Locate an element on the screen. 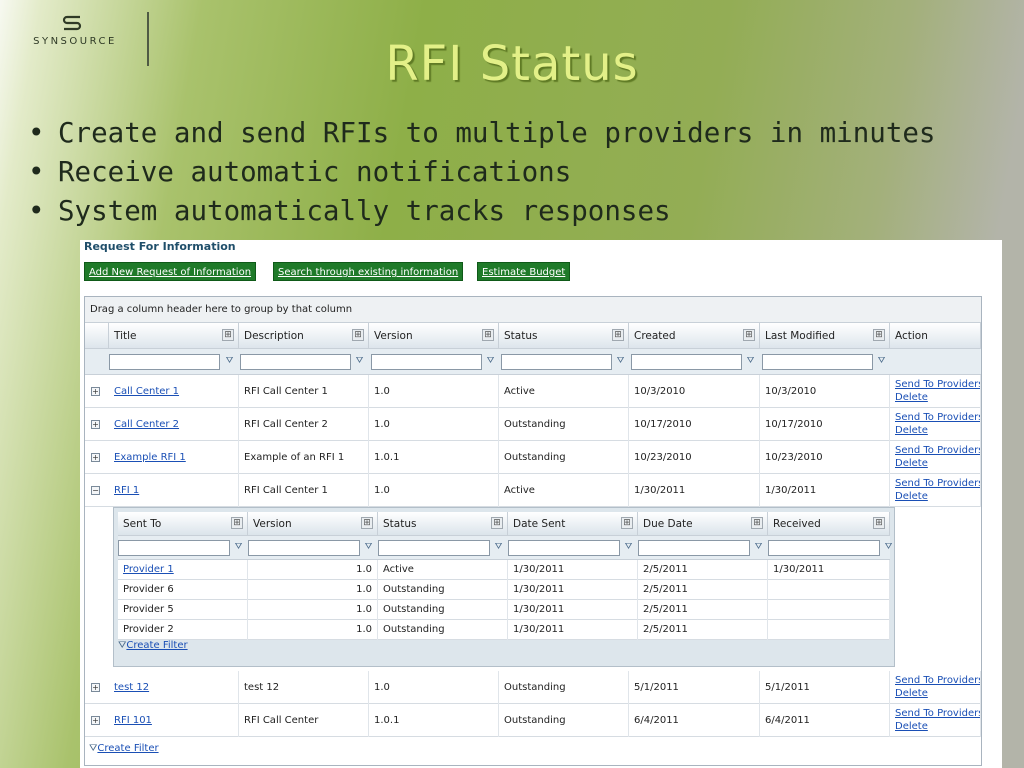 The image size is (1024, 768). cell-sent-to: Provider 1 is located at coordinates (183, 570).